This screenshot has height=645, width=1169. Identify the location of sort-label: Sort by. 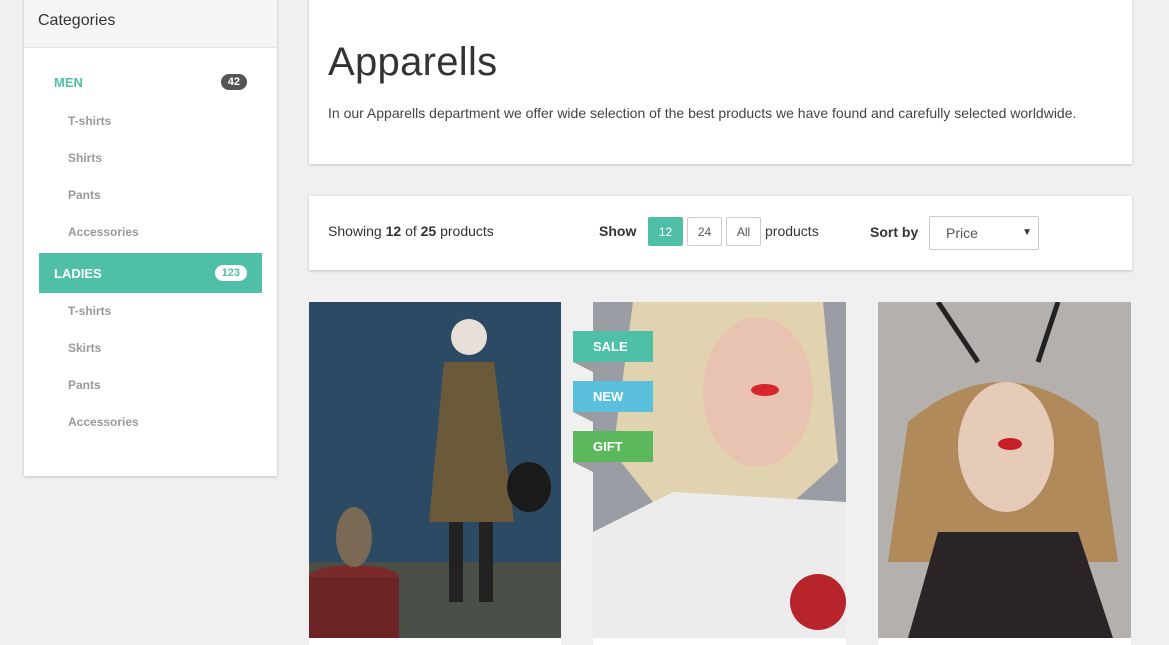
(894, 232).